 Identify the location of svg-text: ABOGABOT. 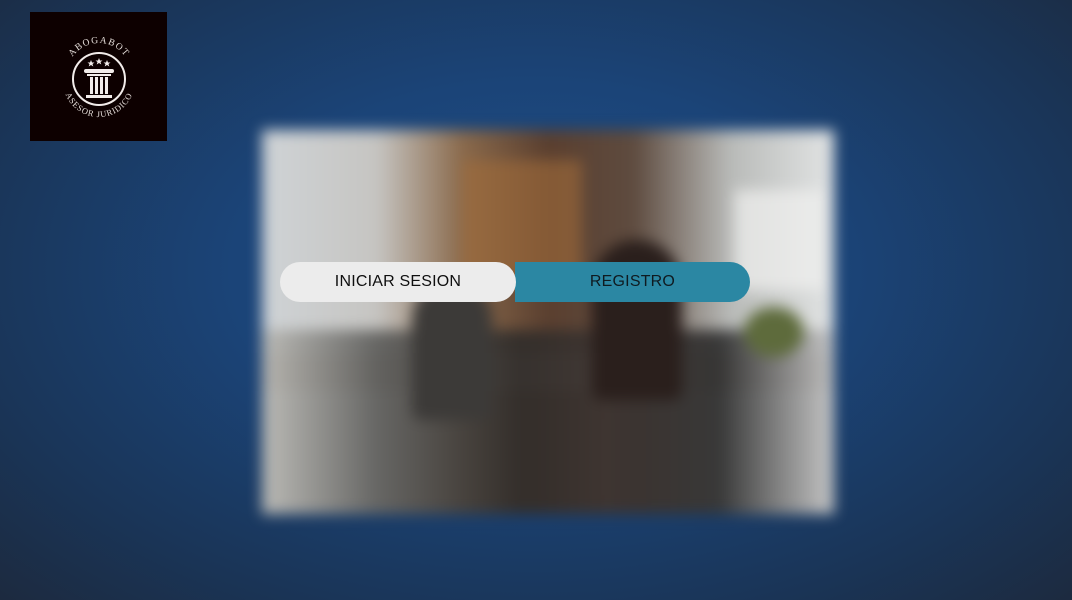
(99, 46).